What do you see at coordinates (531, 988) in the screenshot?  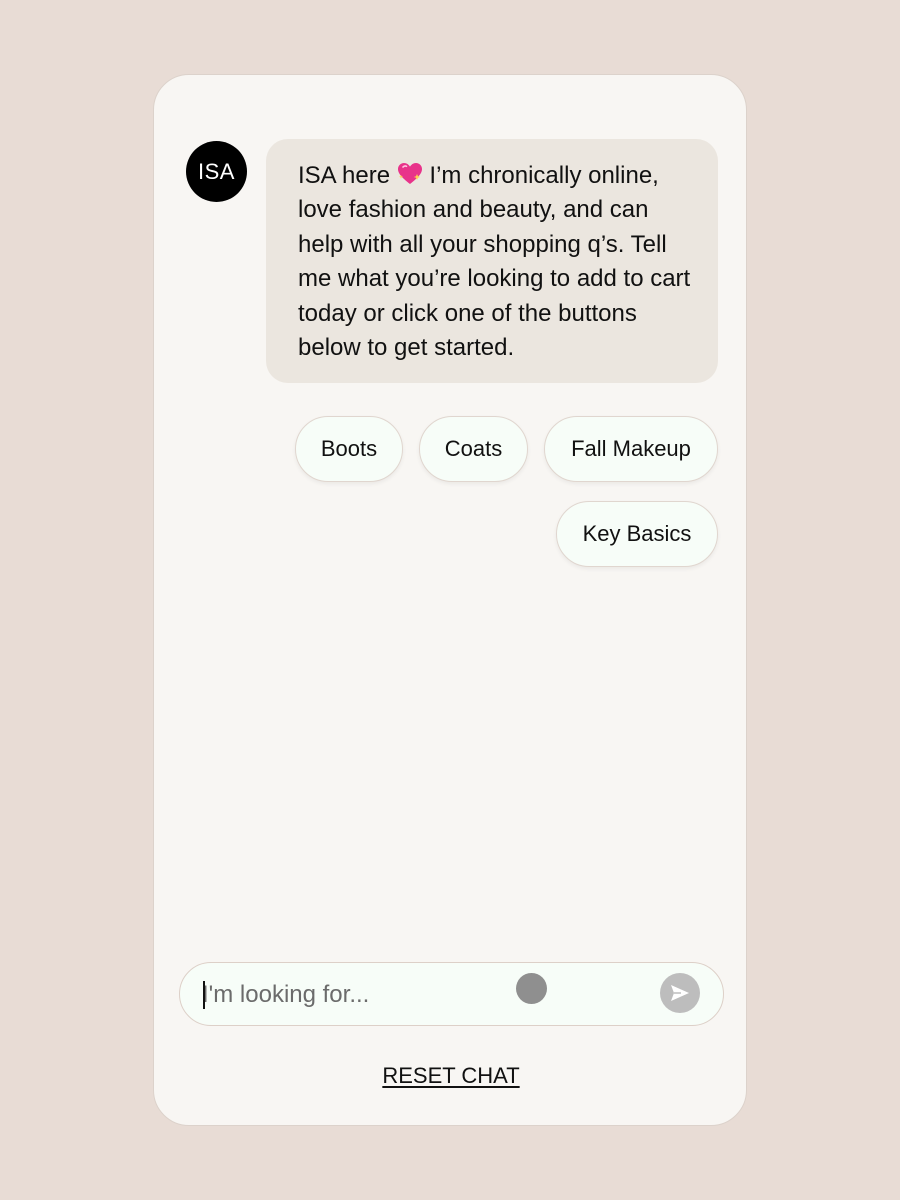 I see `pointer-cursor-indicator` at bounding box center [531, 988].